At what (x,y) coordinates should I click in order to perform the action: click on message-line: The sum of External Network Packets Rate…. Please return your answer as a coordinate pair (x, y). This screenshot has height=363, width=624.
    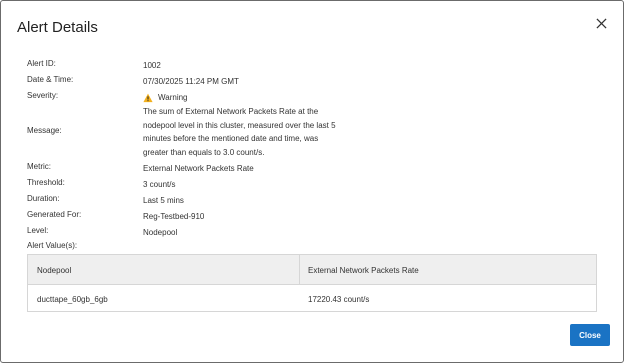
    Looking at the image, I should click on (231, 111).